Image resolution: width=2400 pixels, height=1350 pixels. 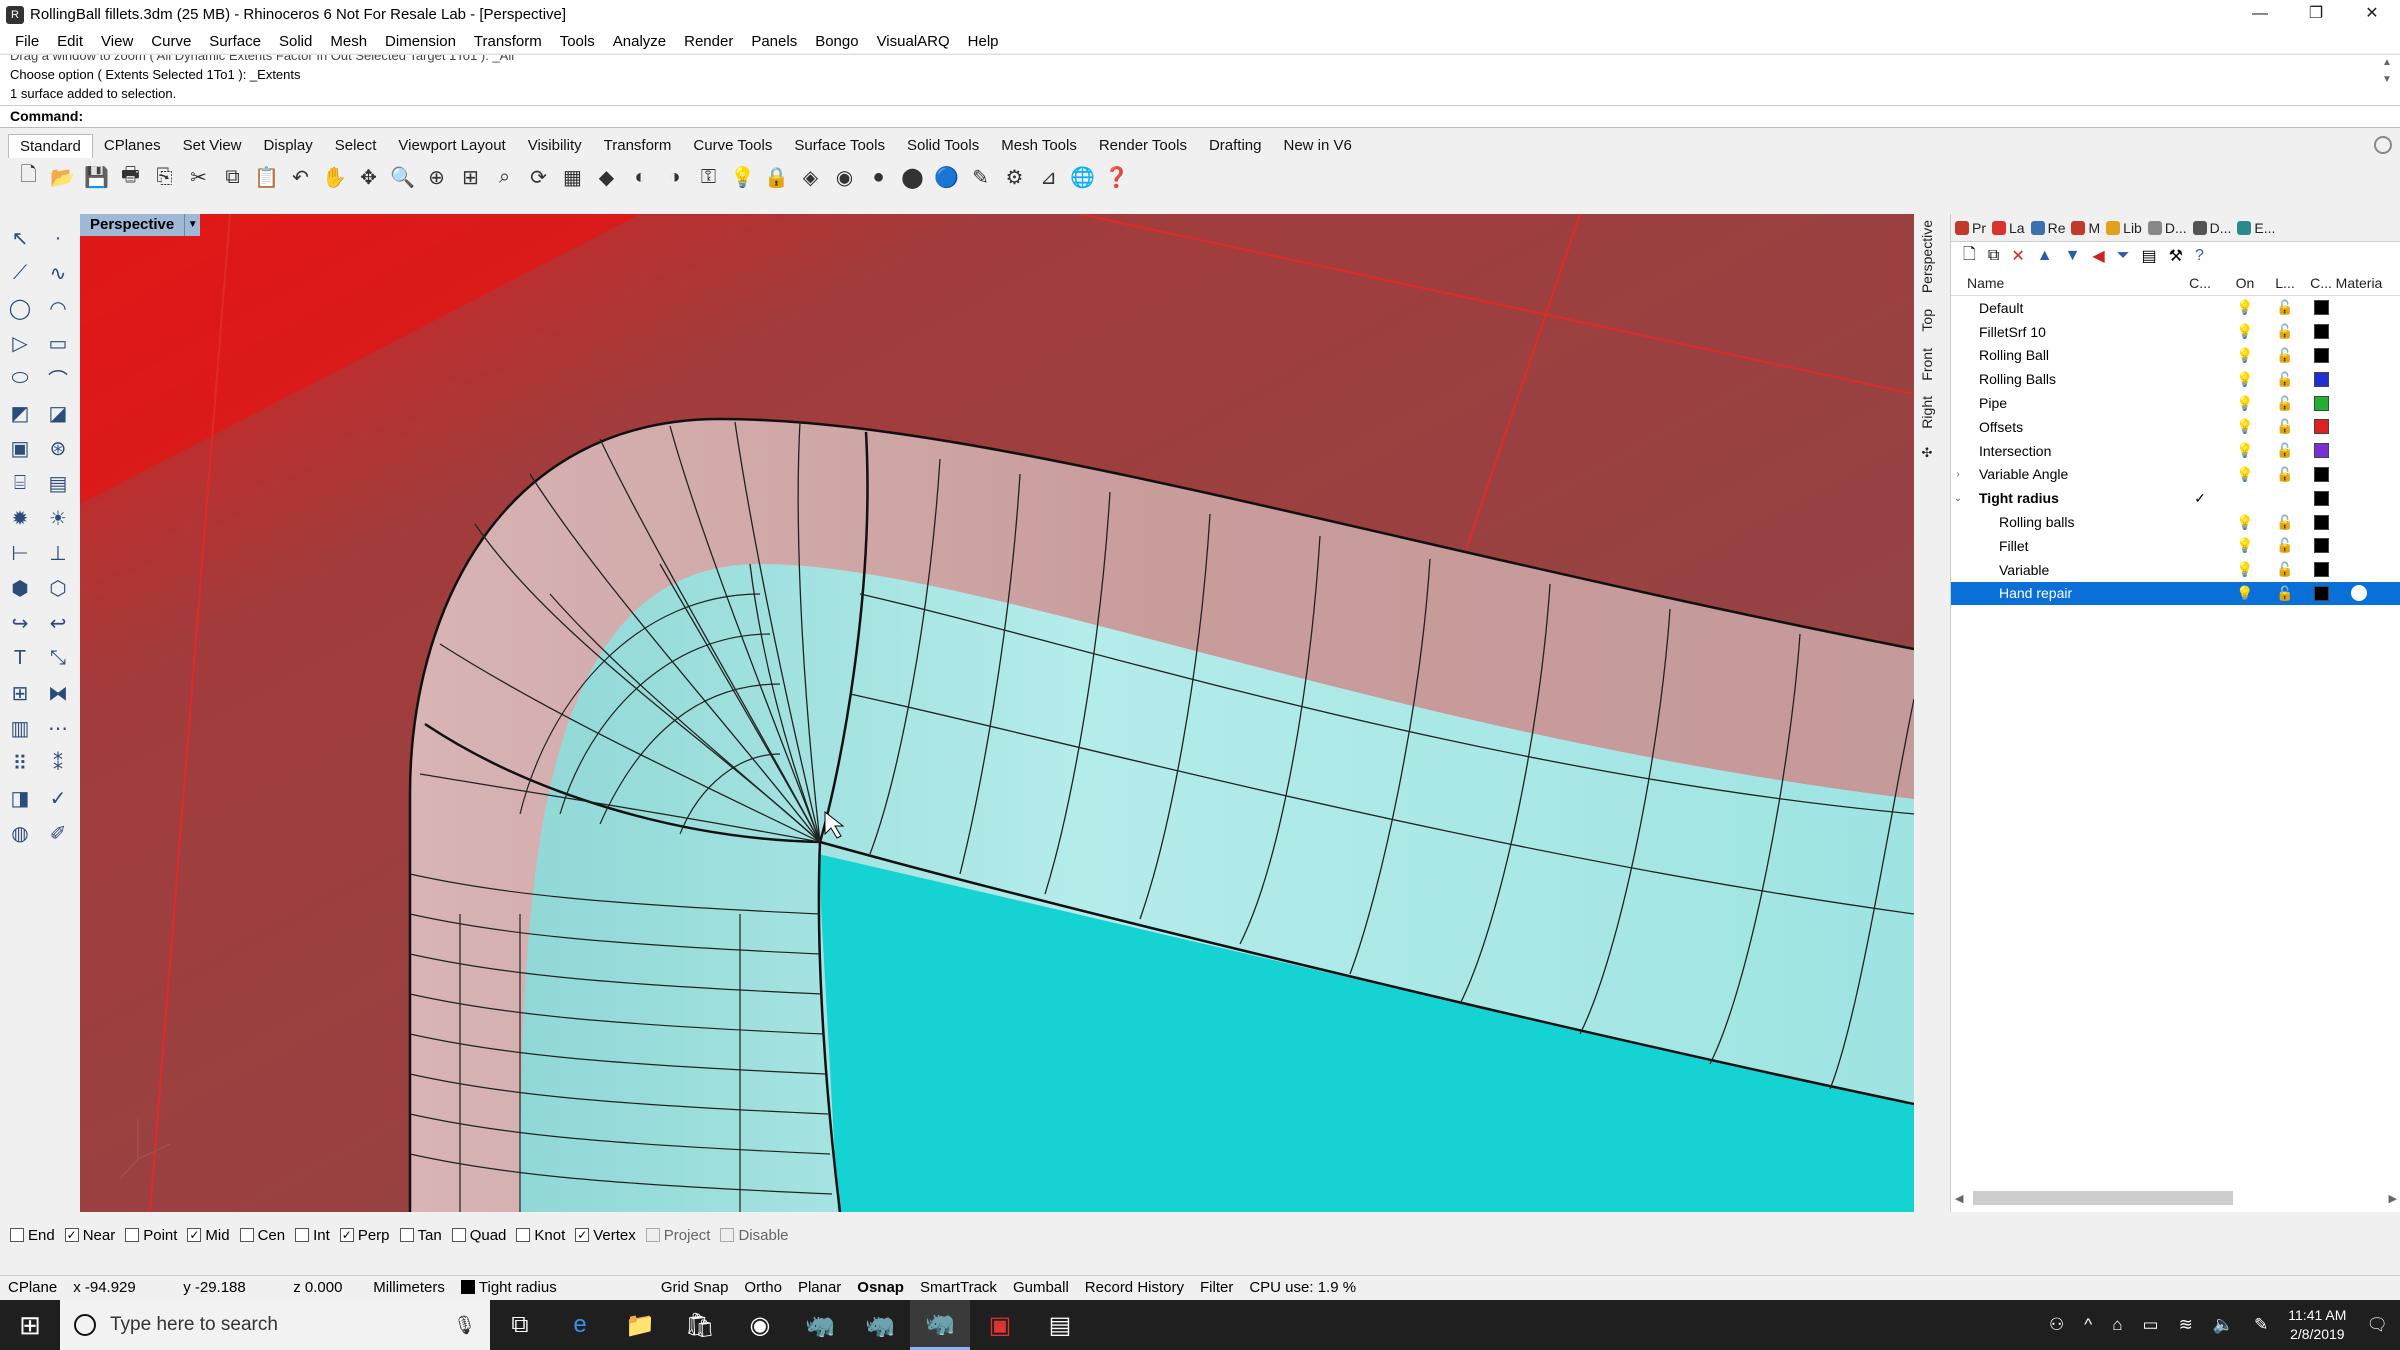 I want to click on ellipse-icon: ⬭, so click(x=20, y=378).